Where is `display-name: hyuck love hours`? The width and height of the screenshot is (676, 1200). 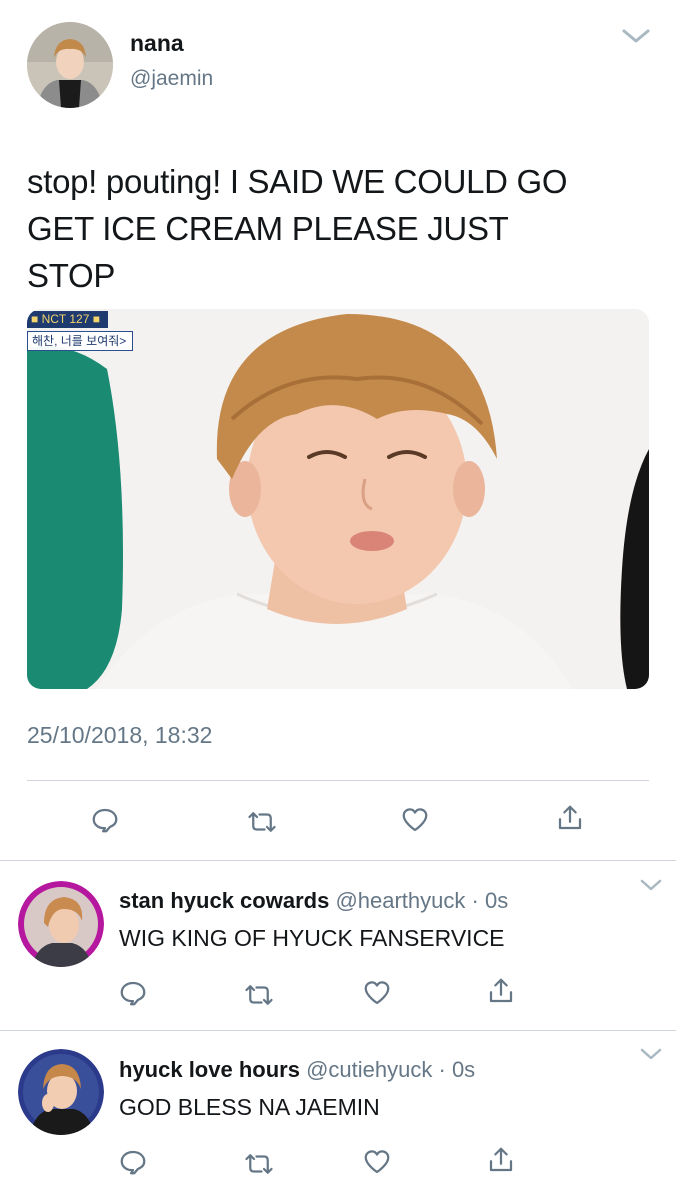 display-name: hyuck love hours is located at coordinates (209, 1069).